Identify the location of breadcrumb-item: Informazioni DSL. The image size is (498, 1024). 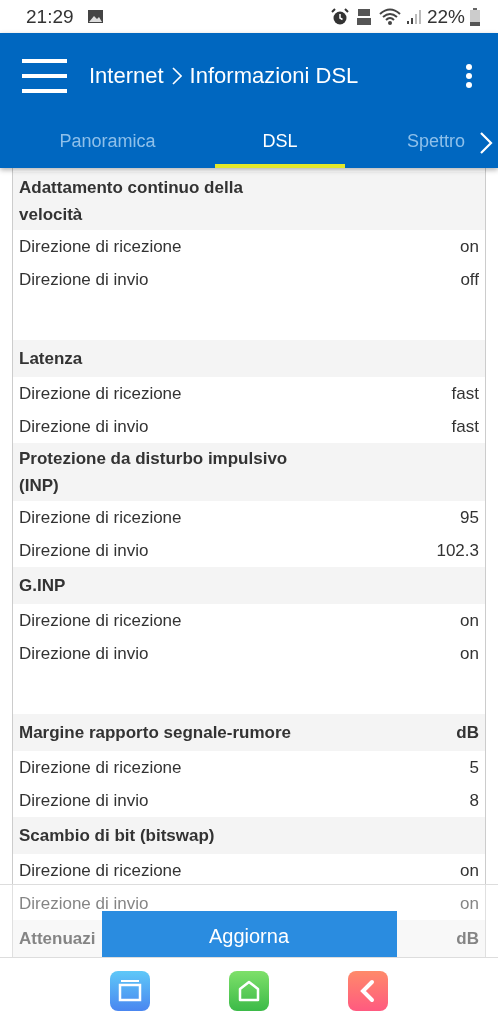
(274, 75).